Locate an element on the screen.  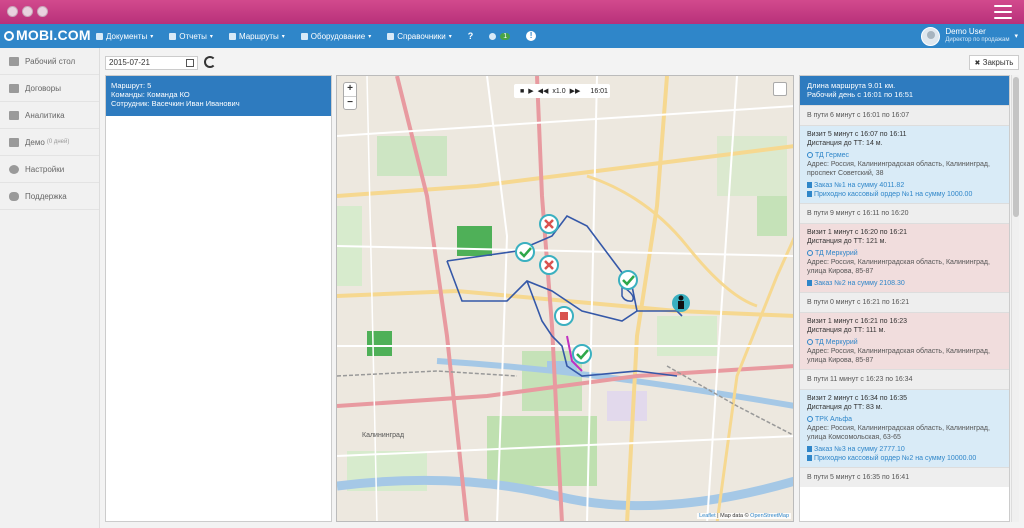
close-button: ✖ Закрыть is located at coordinates (994, 62).